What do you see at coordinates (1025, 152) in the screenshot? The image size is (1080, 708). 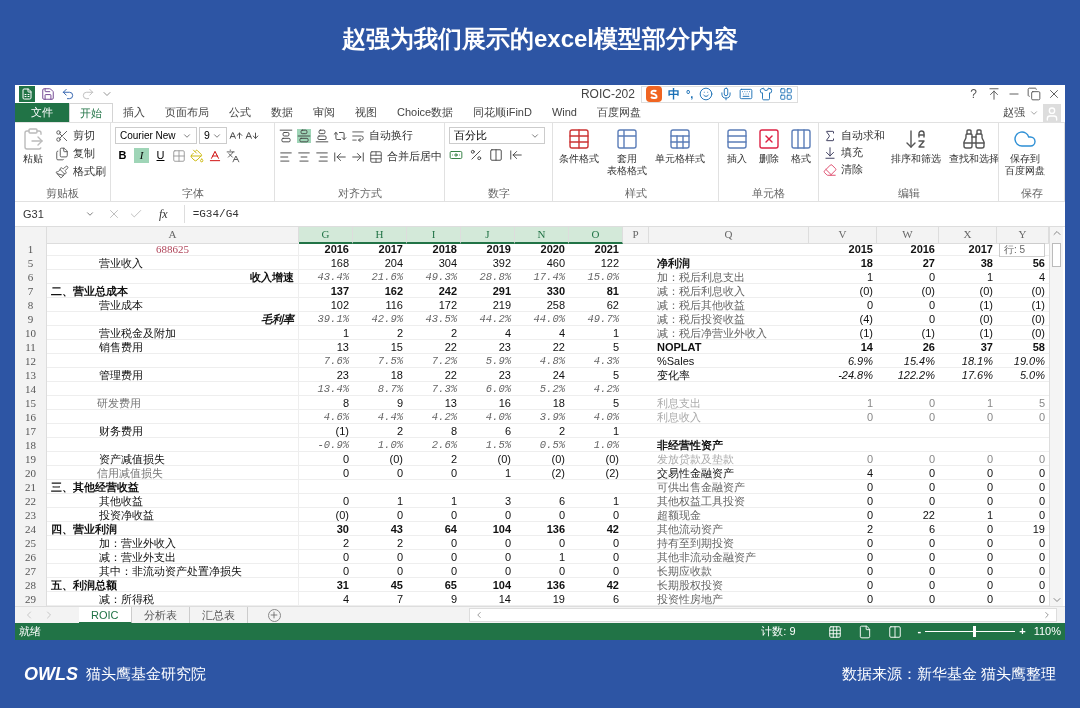 I see `save-cloud-button: 保存到 百度网盘` at bounding box center [1025, 152].